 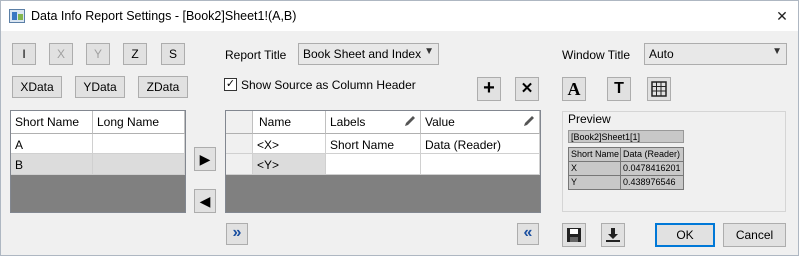 I want to click on save-icon, so click(x=574, y=235).